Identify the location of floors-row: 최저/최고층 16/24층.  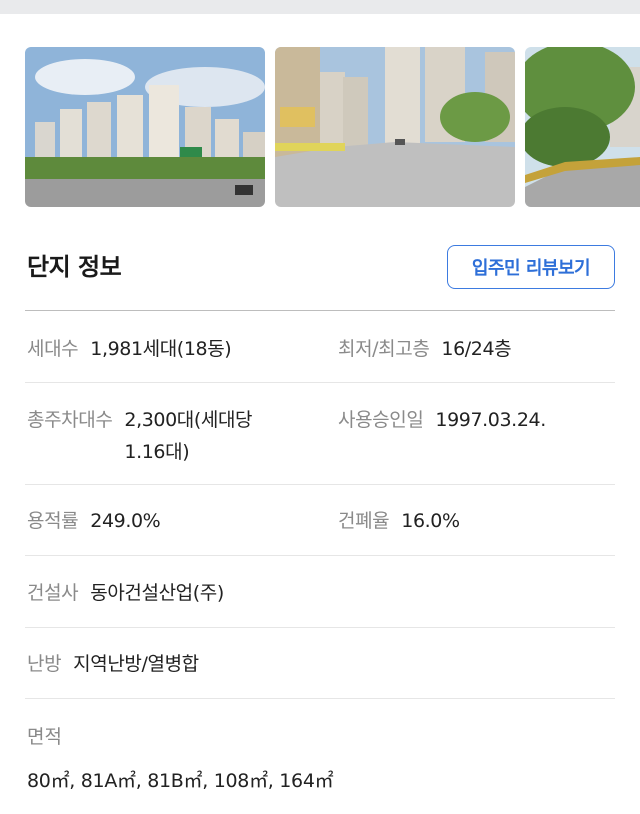
(425, 349).